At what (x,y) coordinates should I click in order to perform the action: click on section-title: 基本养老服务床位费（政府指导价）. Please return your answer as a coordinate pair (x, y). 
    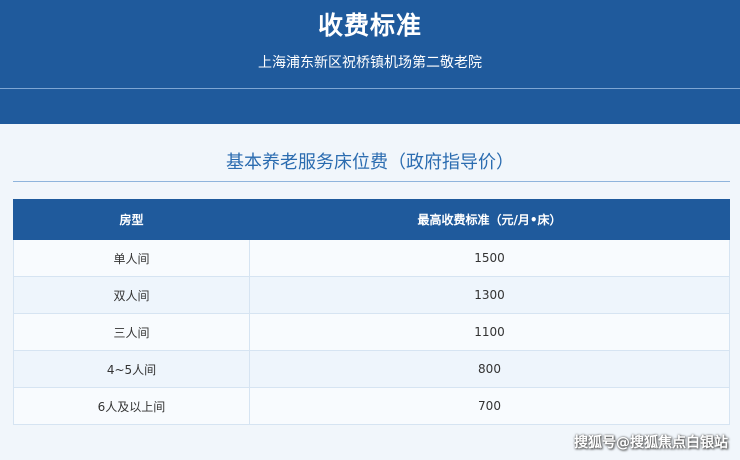
    Looking at the image, I should click on (370, 162).